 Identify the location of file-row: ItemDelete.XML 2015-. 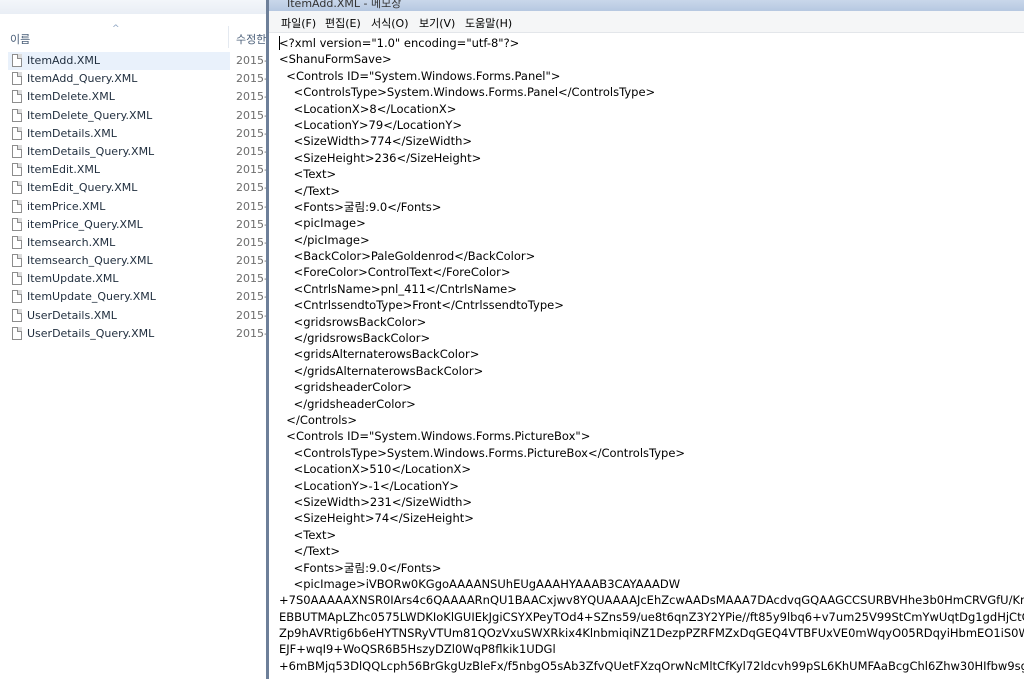
(135, 97).